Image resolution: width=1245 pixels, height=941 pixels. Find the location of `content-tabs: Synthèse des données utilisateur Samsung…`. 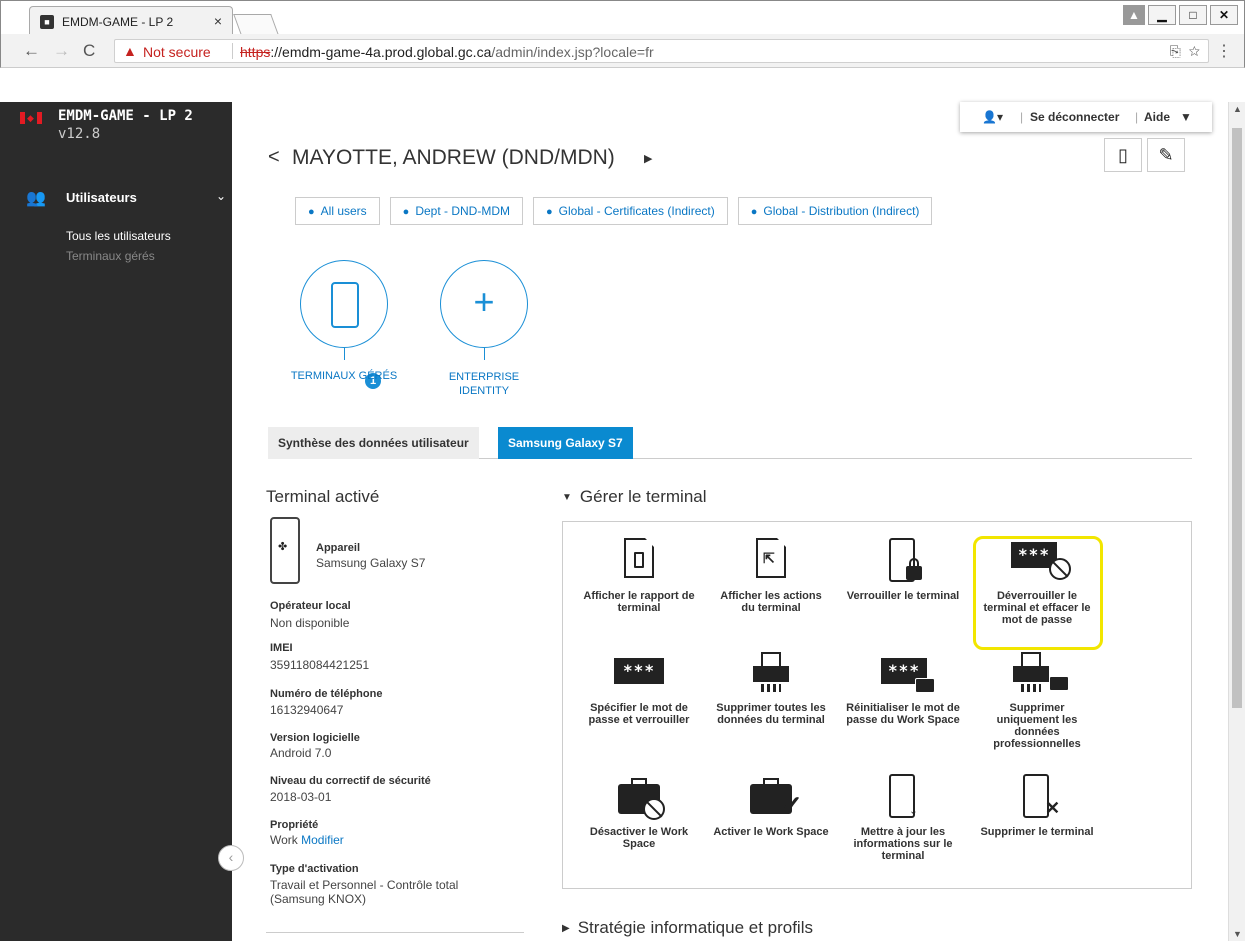

content-tabs: Synthèse des données utilisateur Samsung… is located at coordinates (730, 443).